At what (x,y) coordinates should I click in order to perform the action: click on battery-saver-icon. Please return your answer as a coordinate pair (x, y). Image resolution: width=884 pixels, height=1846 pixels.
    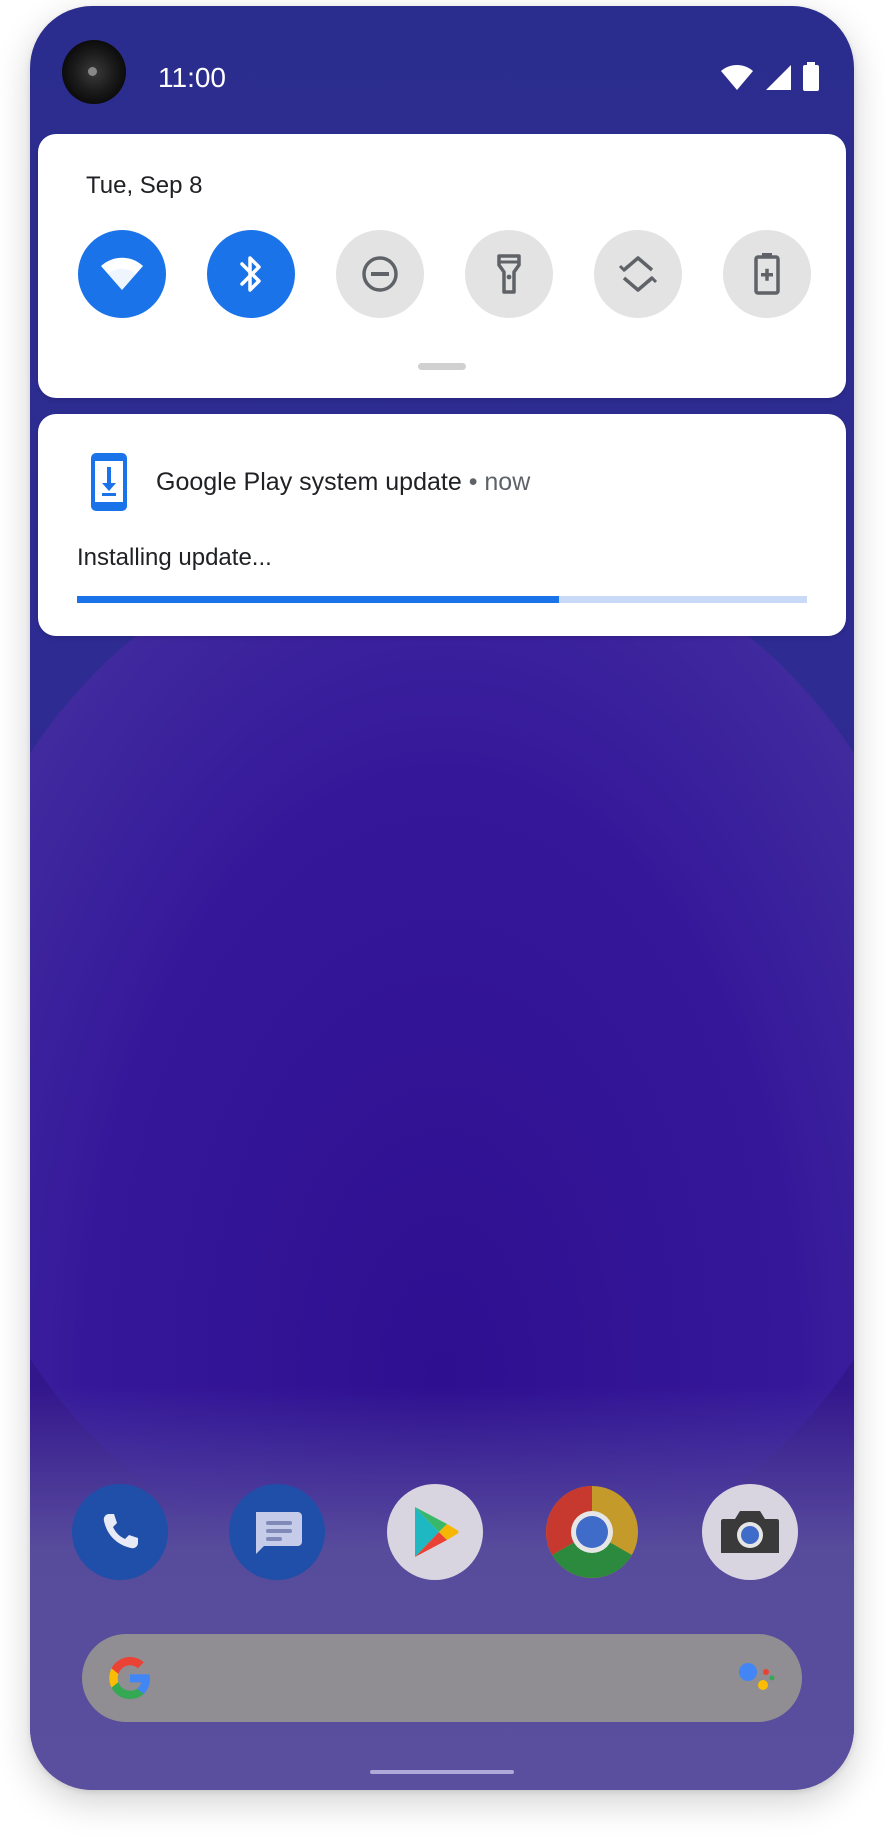
    Looking at the image, I should click on (767, 274).